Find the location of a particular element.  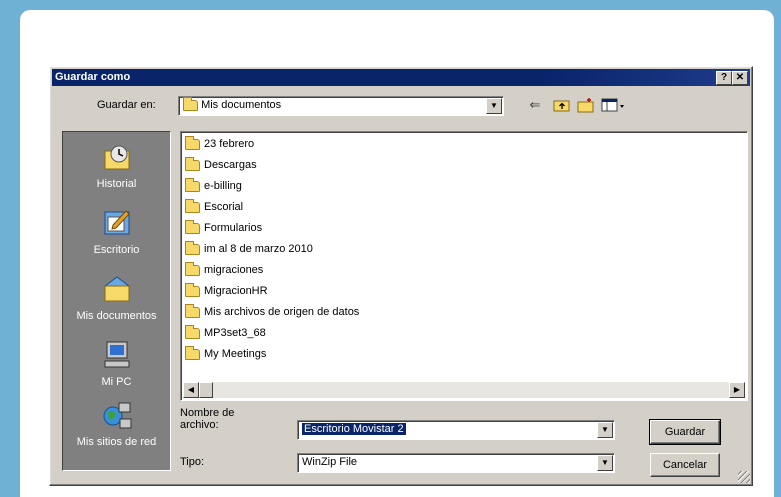

place-network: Mis sitios de red is located at coordinates (116, 424).